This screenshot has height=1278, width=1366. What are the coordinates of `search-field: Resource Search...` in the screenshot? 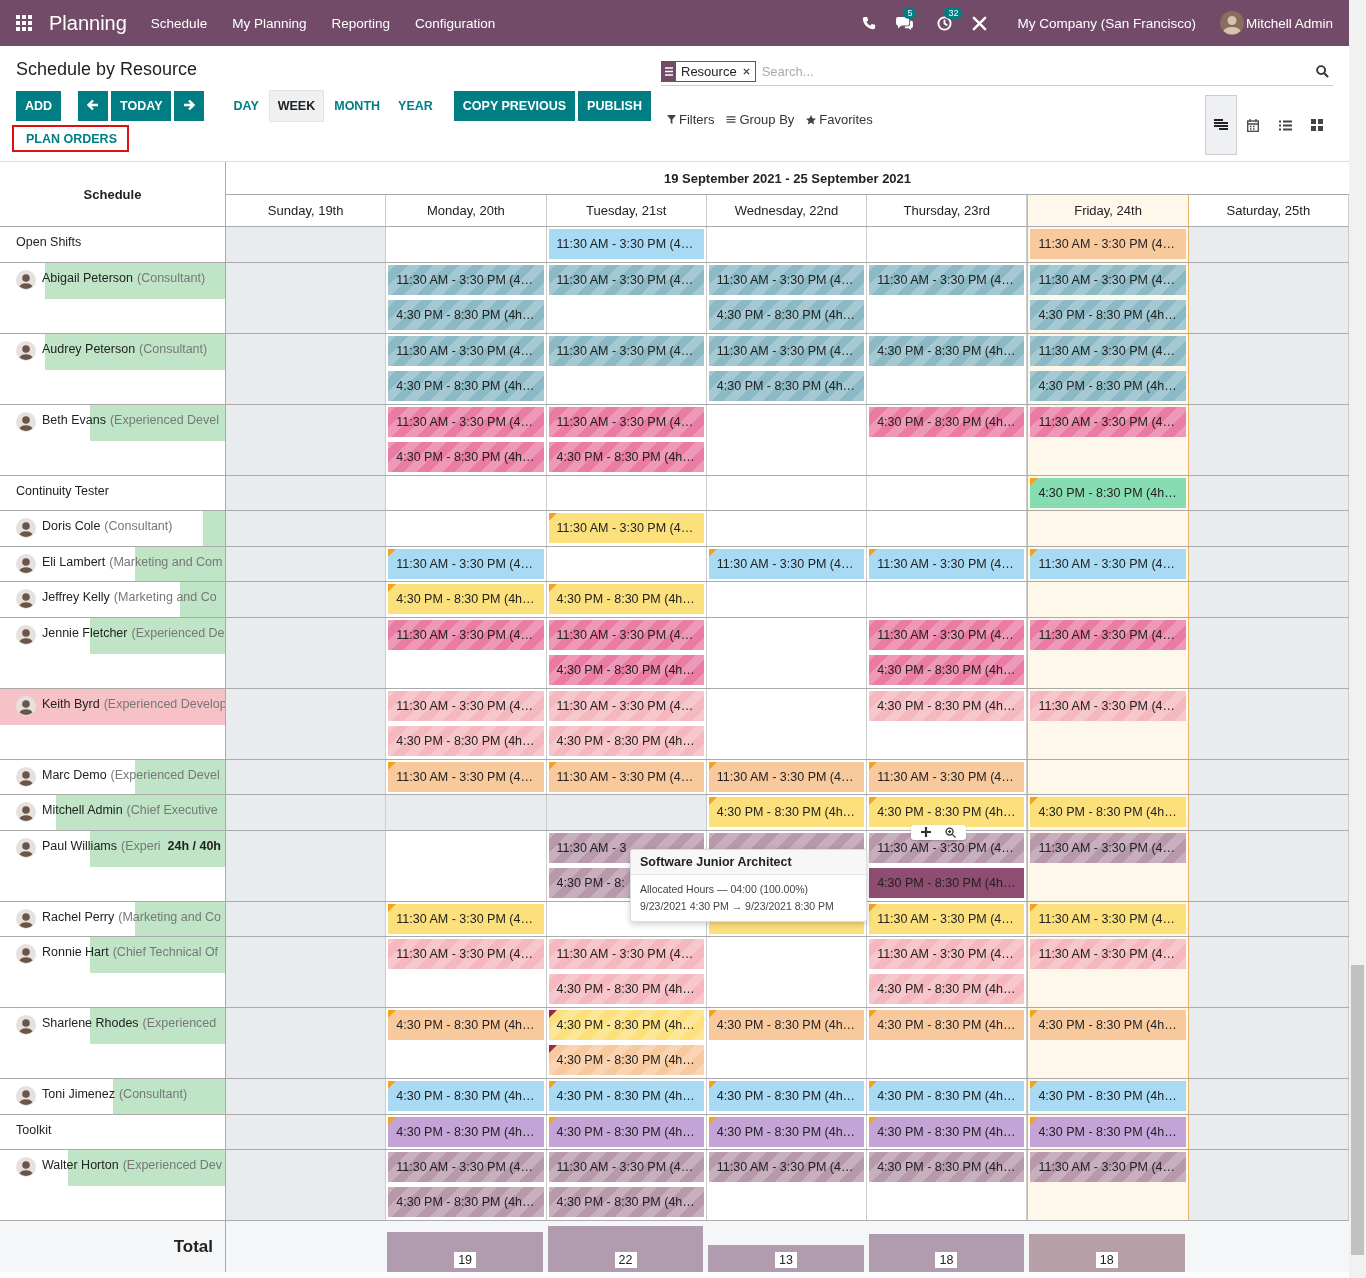 It's located at (997, 72).